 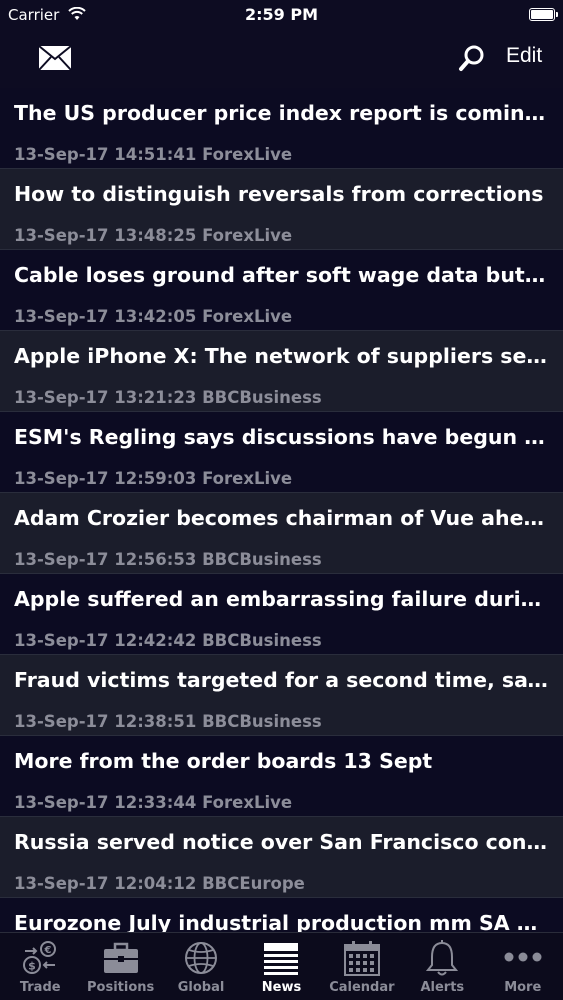 What do you see at coordinates (442, 987) in the screenshot?
I see `tab-label: Alerts` at bounding box center [442, 987].